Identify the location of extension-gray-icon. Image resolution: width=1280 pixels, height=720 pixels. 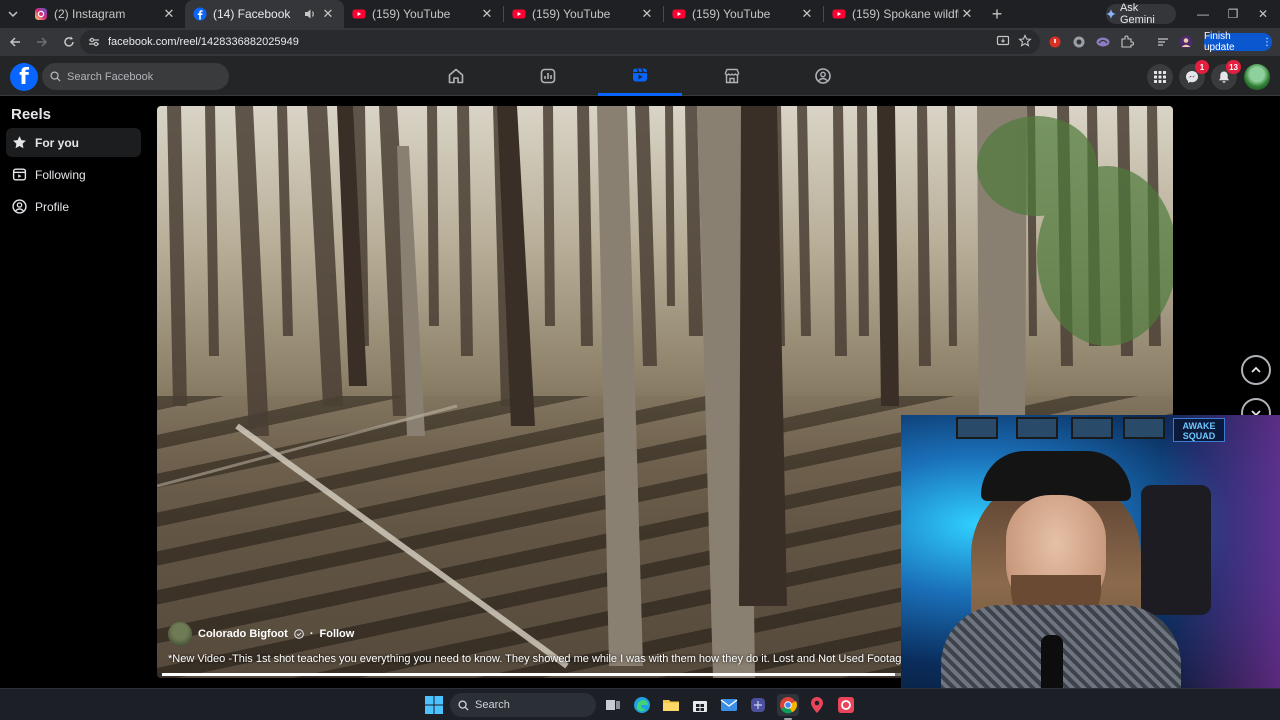
(1079, 42).